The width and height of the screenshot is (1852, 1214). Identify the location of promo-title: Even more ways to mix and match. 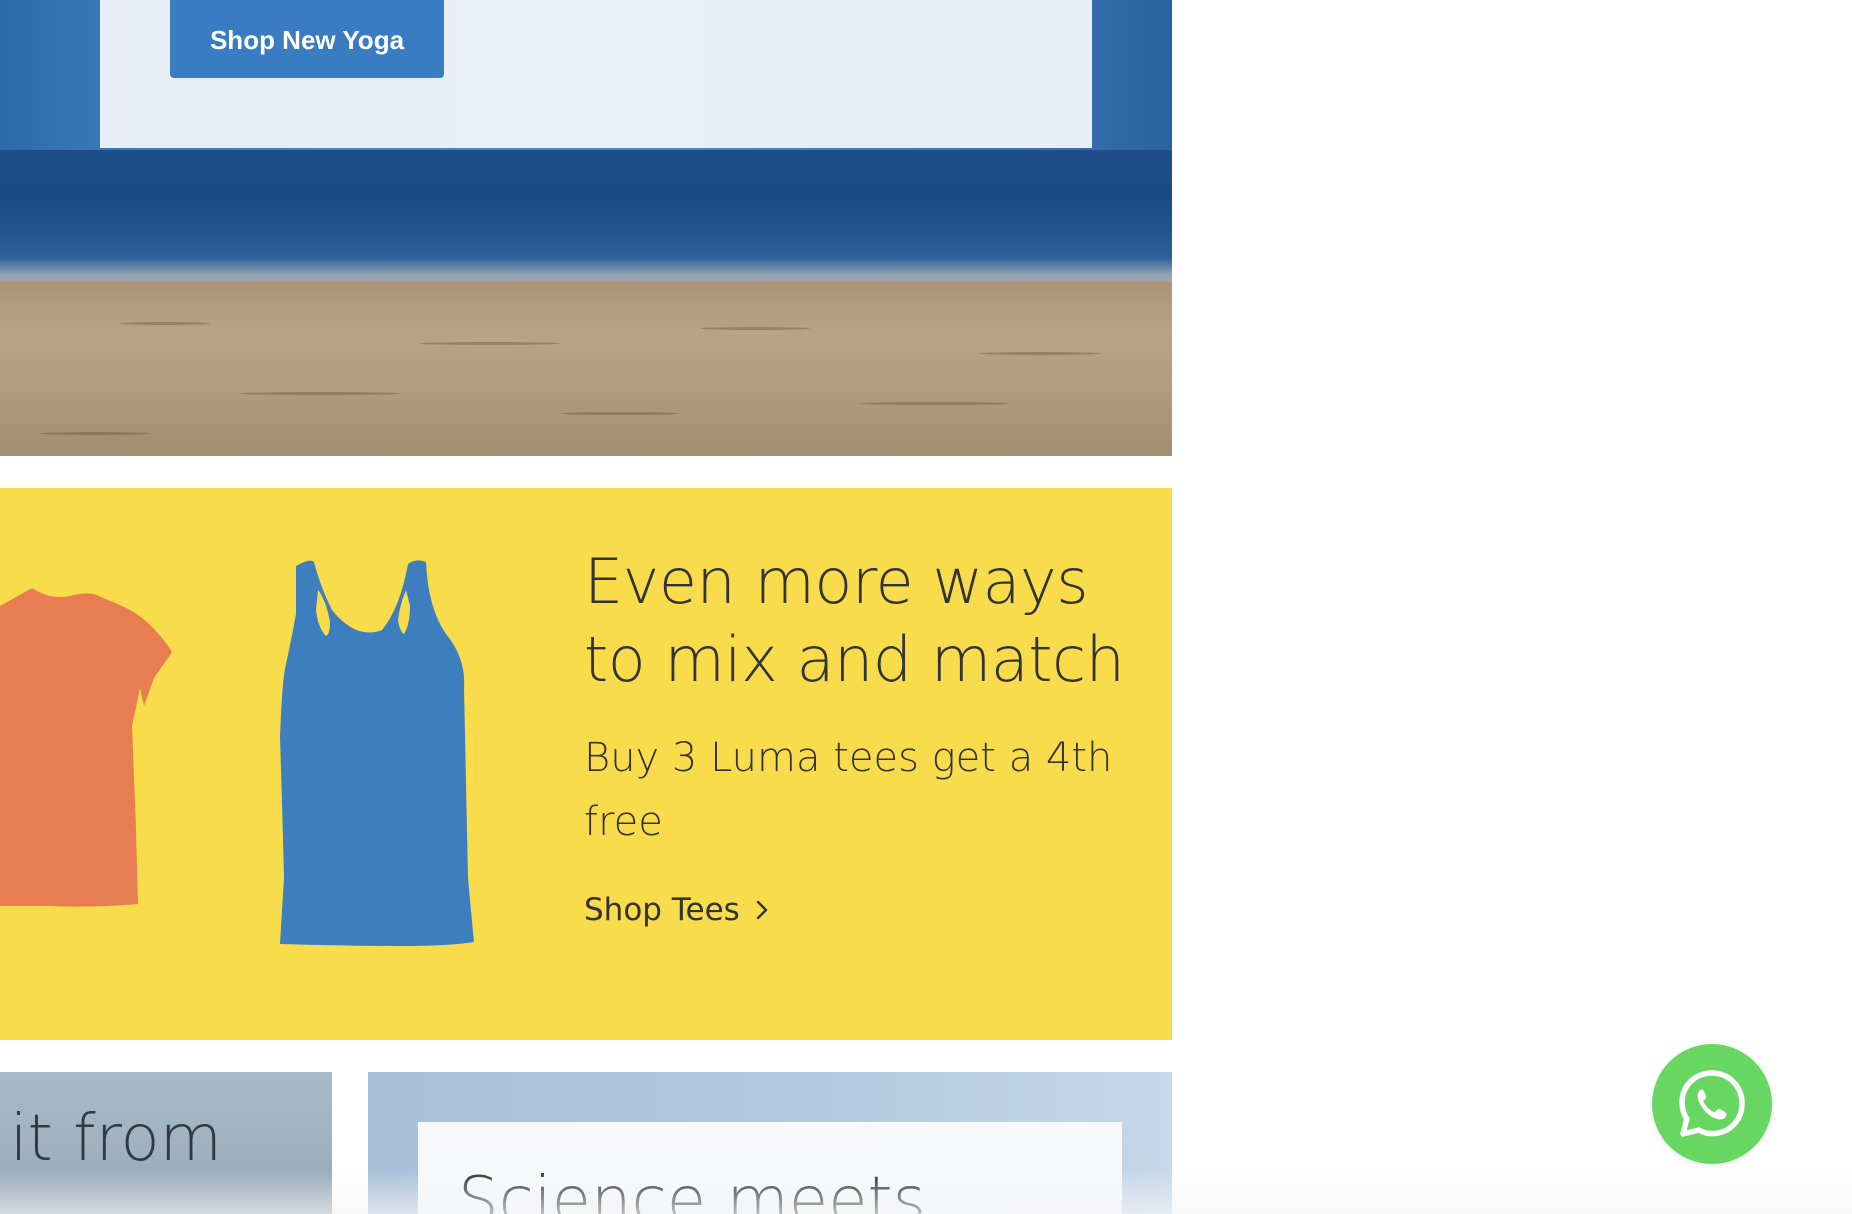
(854, 620).